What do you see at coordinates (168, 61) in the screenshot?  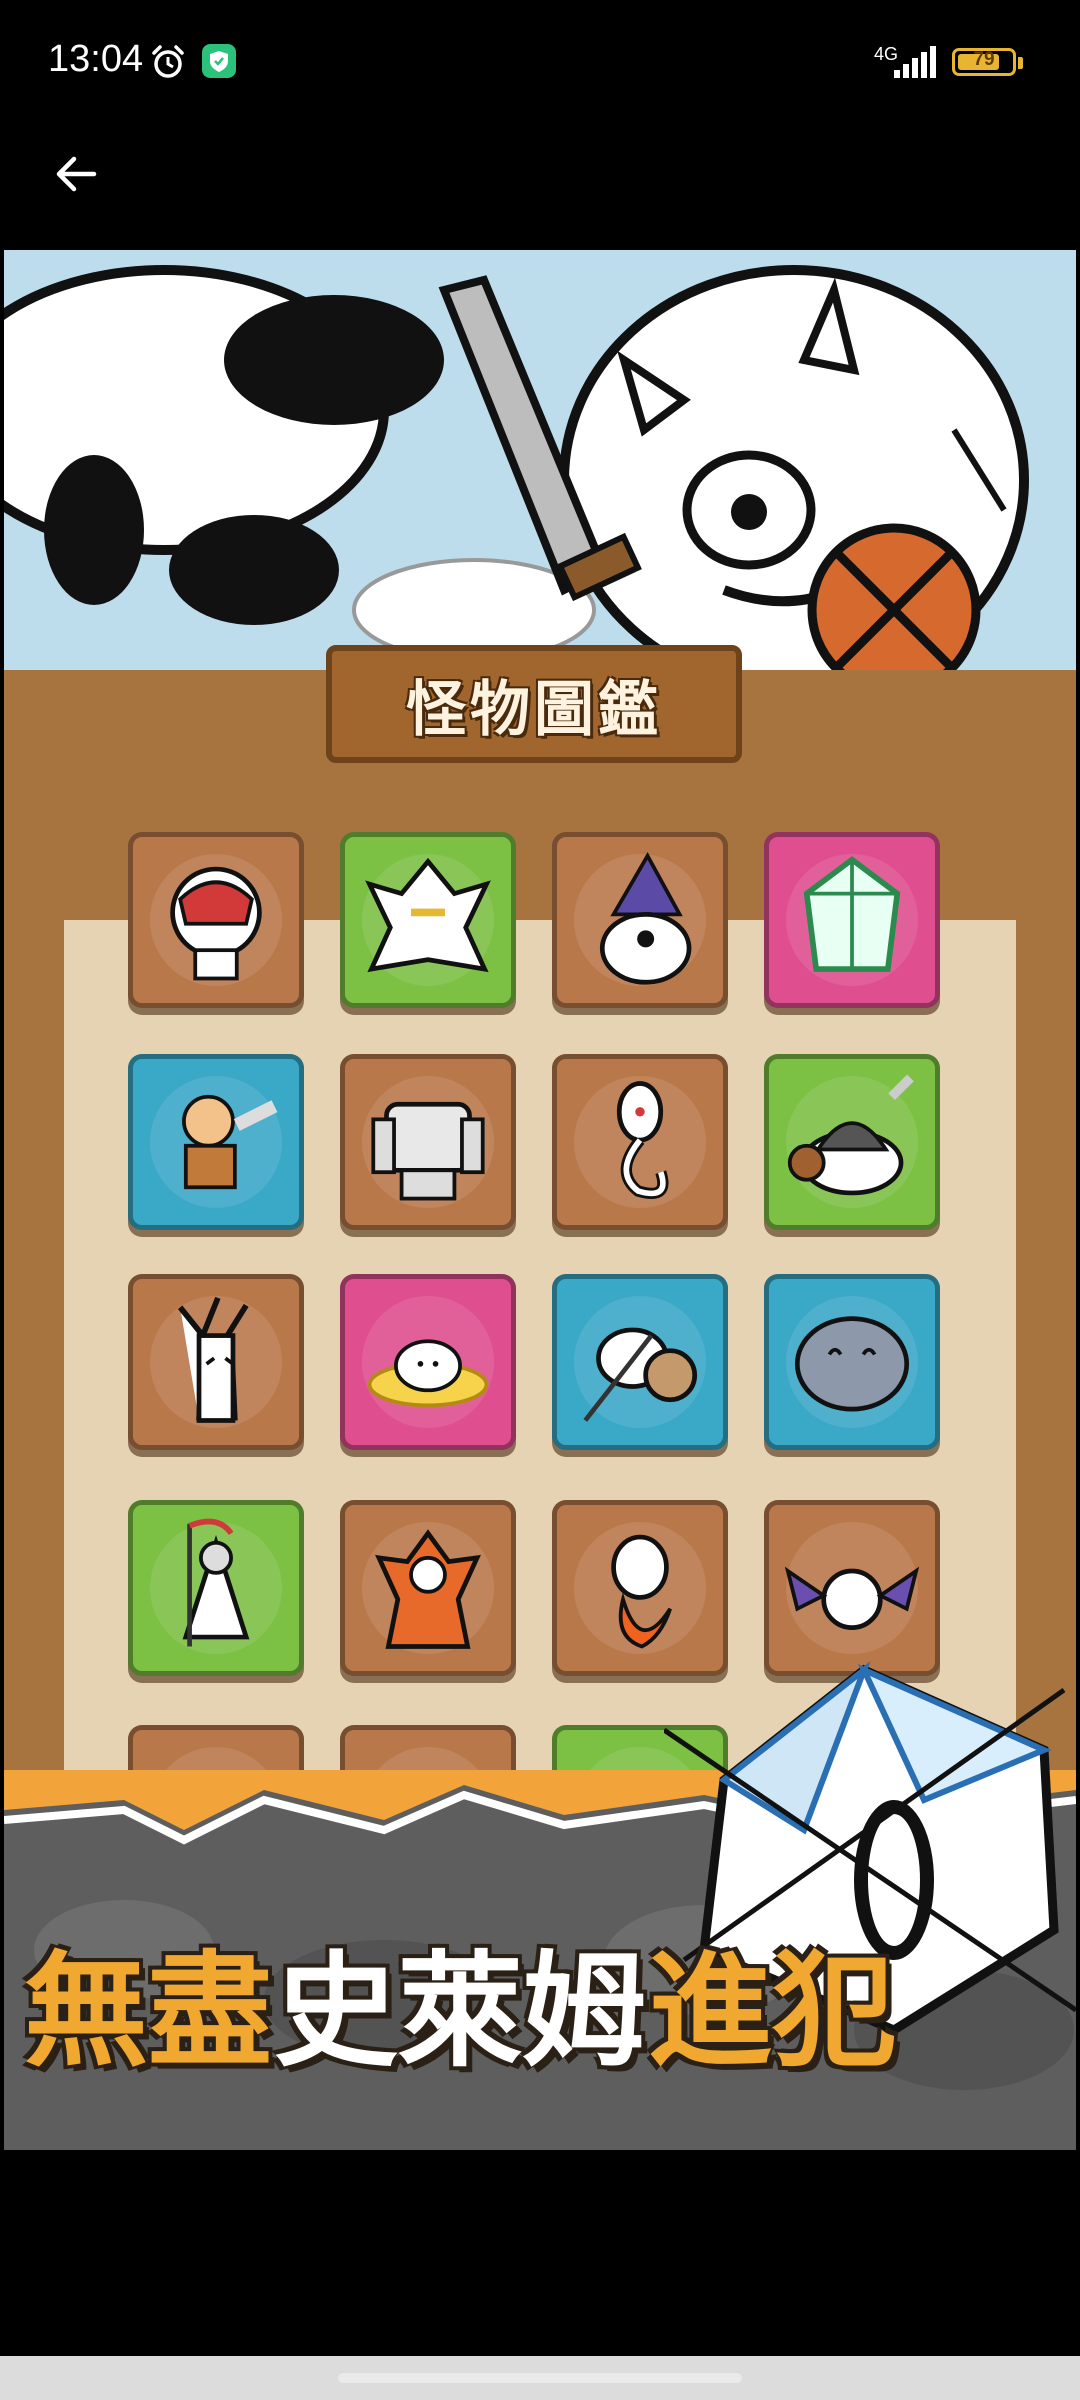 I see `alarm-icon` at bounding box center [168, 61].